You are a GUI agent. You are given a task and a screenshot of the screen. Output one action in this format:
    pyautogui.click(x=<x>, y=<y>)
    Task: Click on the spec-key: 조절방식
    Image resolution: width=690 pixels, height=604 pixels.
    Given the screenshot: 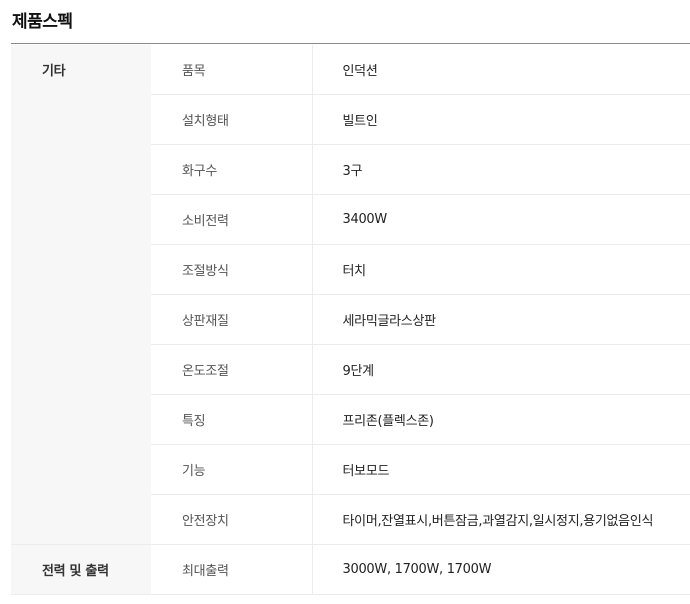 What is the action you would take?
    pyautogui.click(x=232, y=269)
    